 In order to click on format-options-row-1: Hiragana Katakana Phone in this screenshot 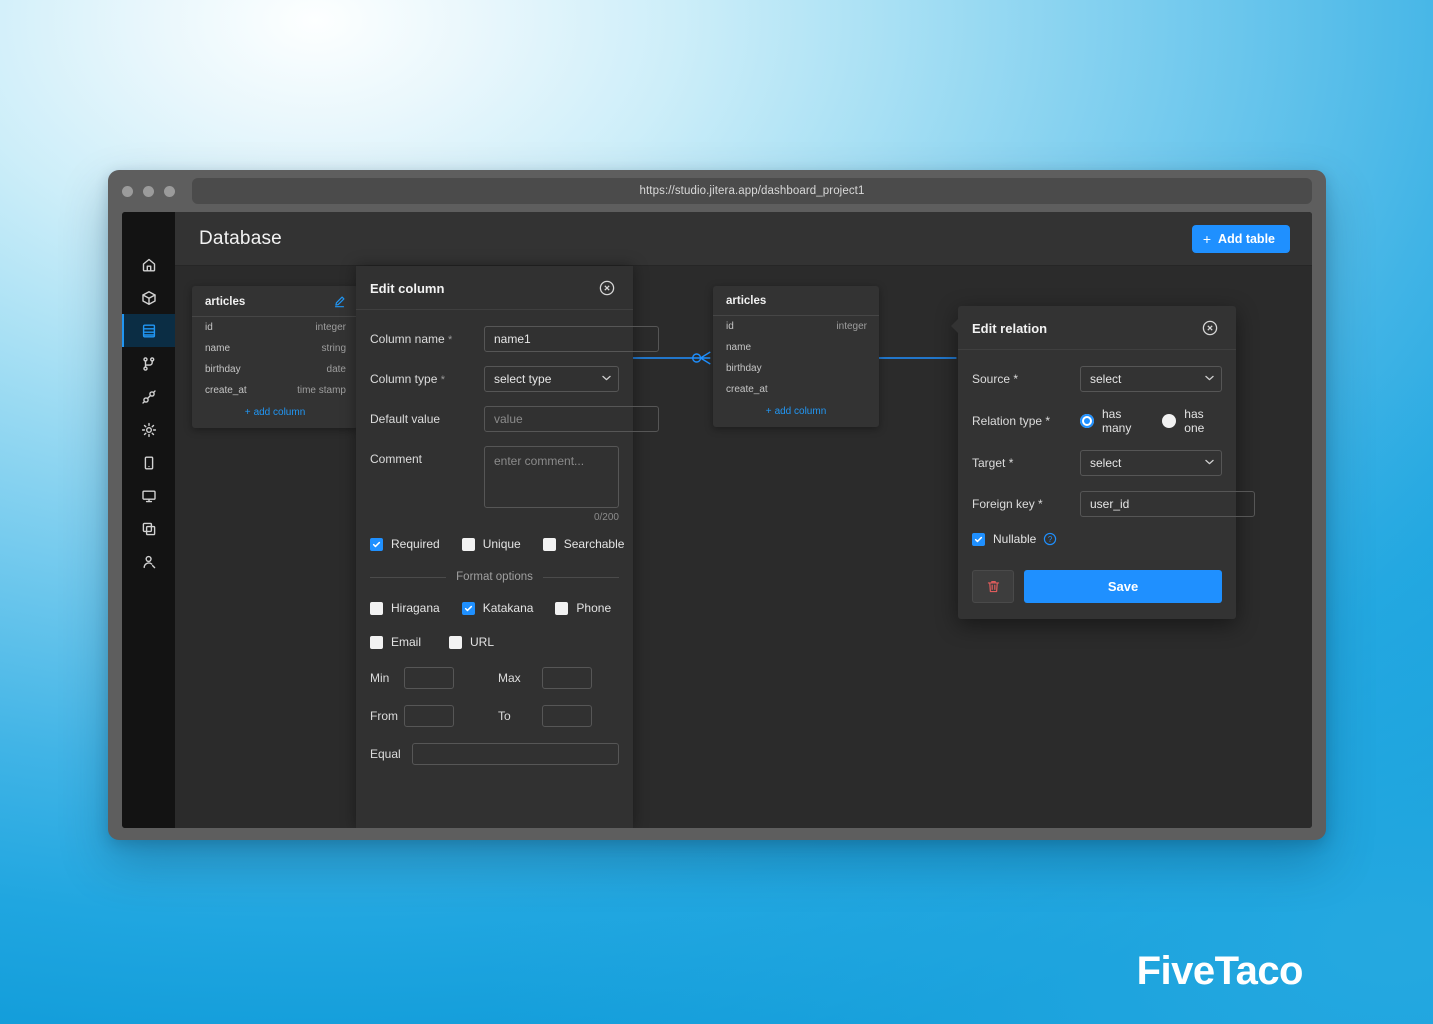, I will do `click(494, 608)`.